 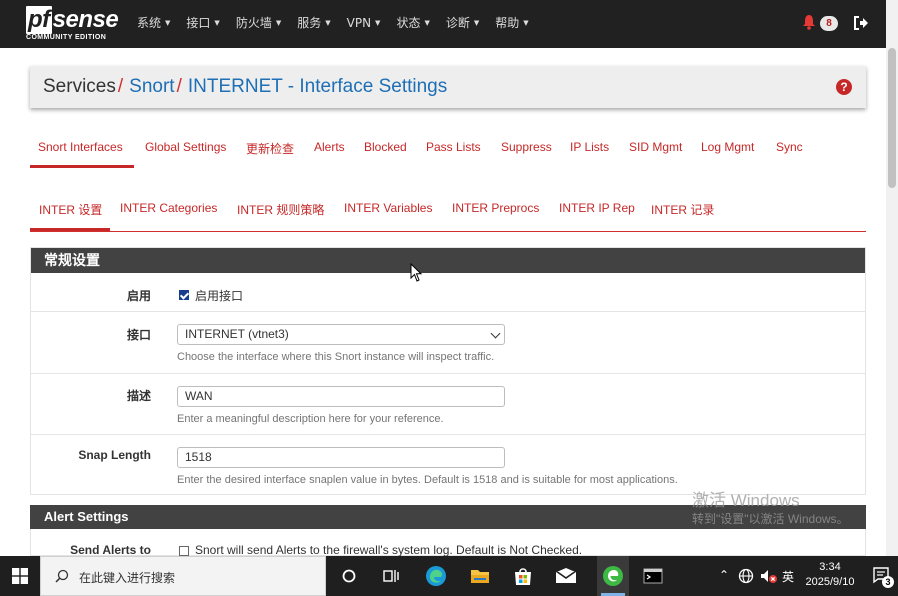 I want to click on snaplen-input: 1518, so click(x=341, y=457).